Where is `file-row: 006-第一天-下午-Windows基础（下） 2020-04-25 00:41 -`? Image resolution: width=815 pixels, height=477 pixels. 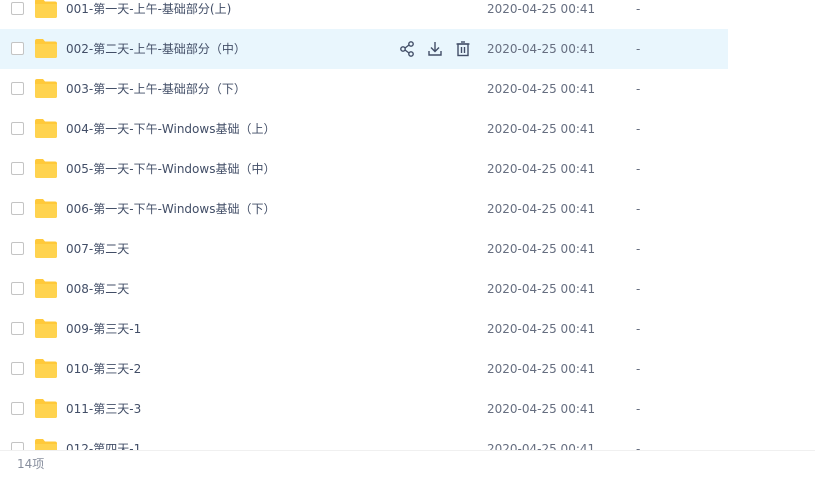
file-row: 006-第一天-下午-Windows基础（下） 2020-04-25 00:41 - is located at coordinates (364, 209).